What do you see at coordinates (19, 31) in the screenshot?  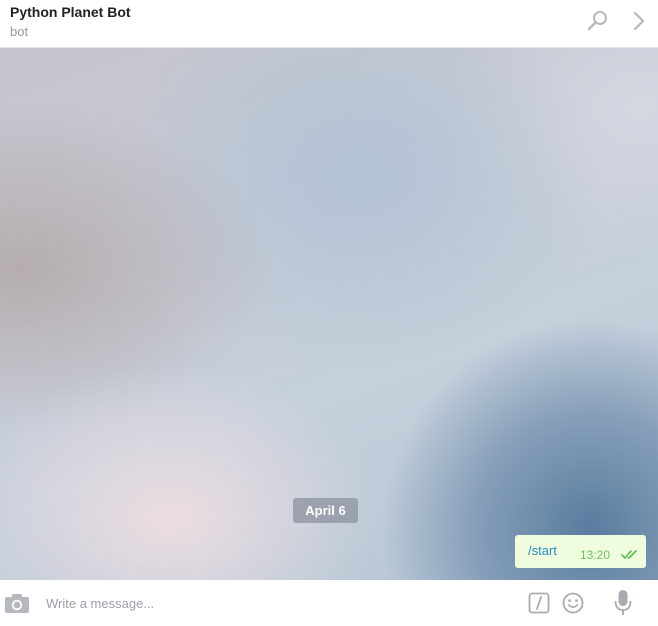 I see `chat-subtitle: bot` at bounding box center [19, 31].